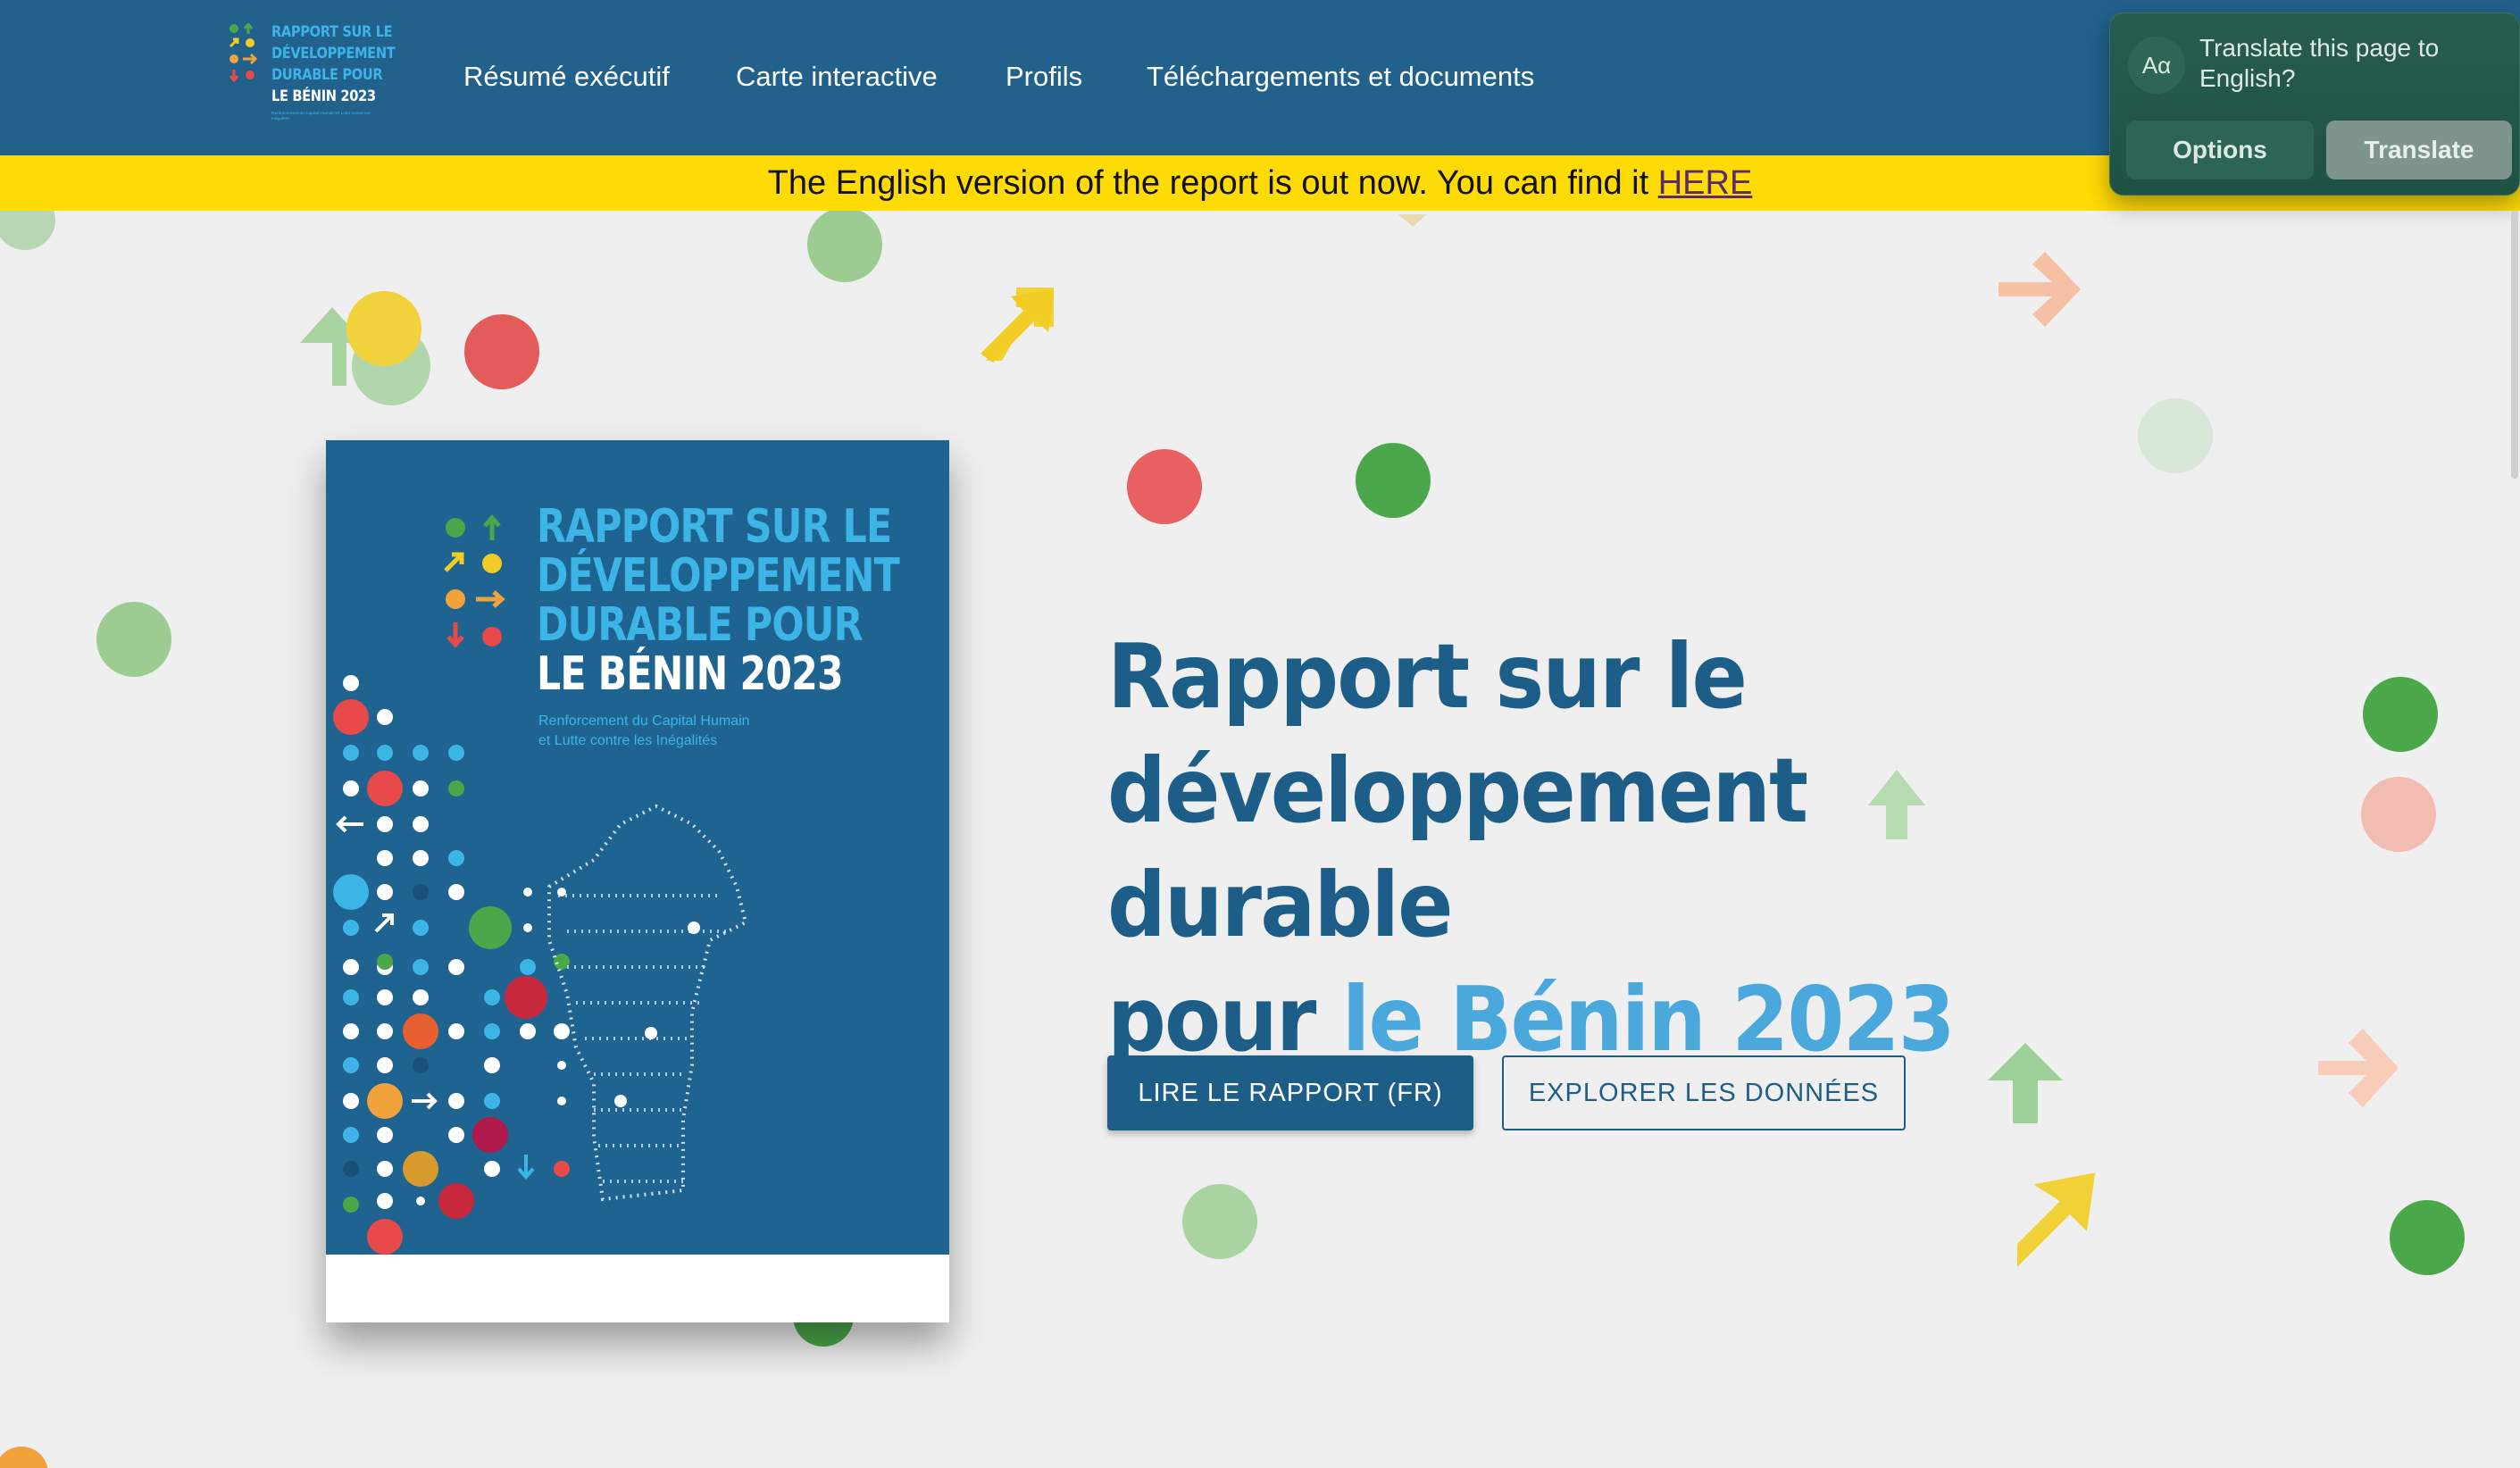 This screenshot has height=1468, width=2520. What do you see at coordinates (1428, 676) in the screenshot?
I see `hero-title-line-1: Rapport sur le` at bounding box center [1428, 676].